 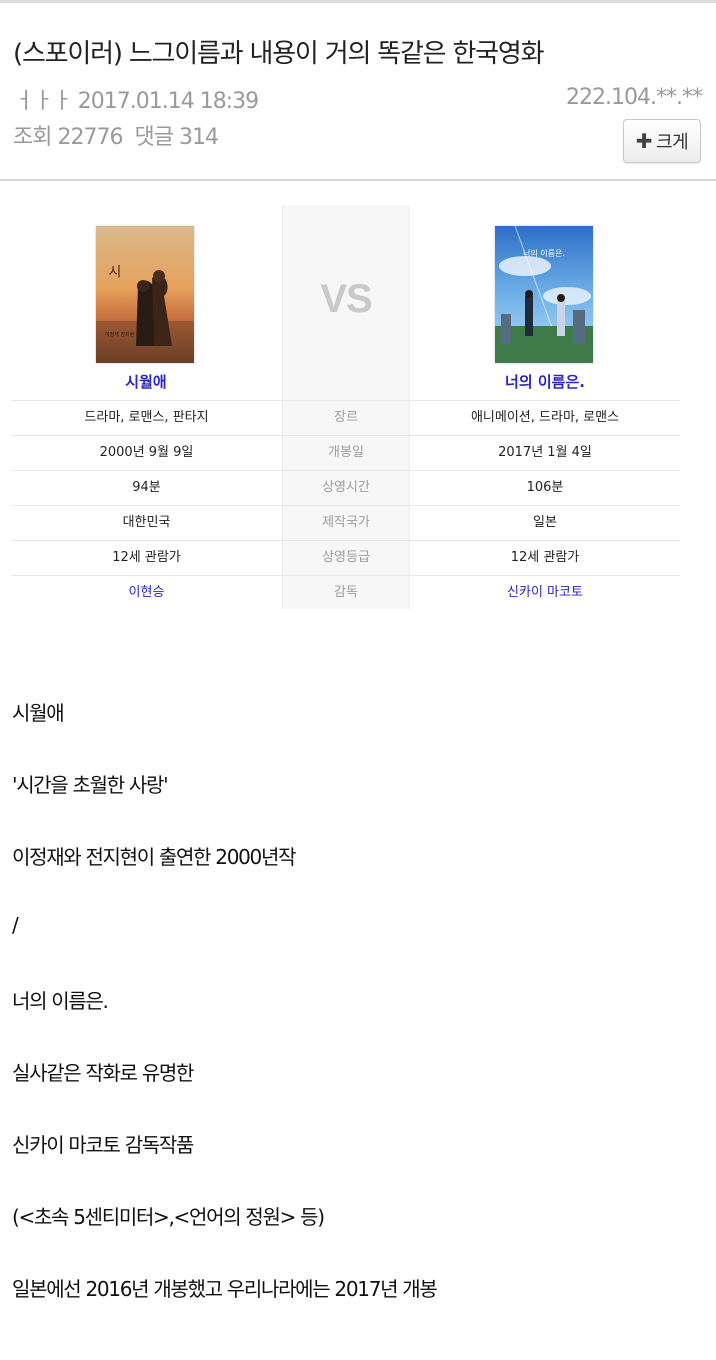 What do you see at coordinates (545, 557) in the screenshot?
I see `rating-right: 12세 관람가` at bounding box center [545, 557].